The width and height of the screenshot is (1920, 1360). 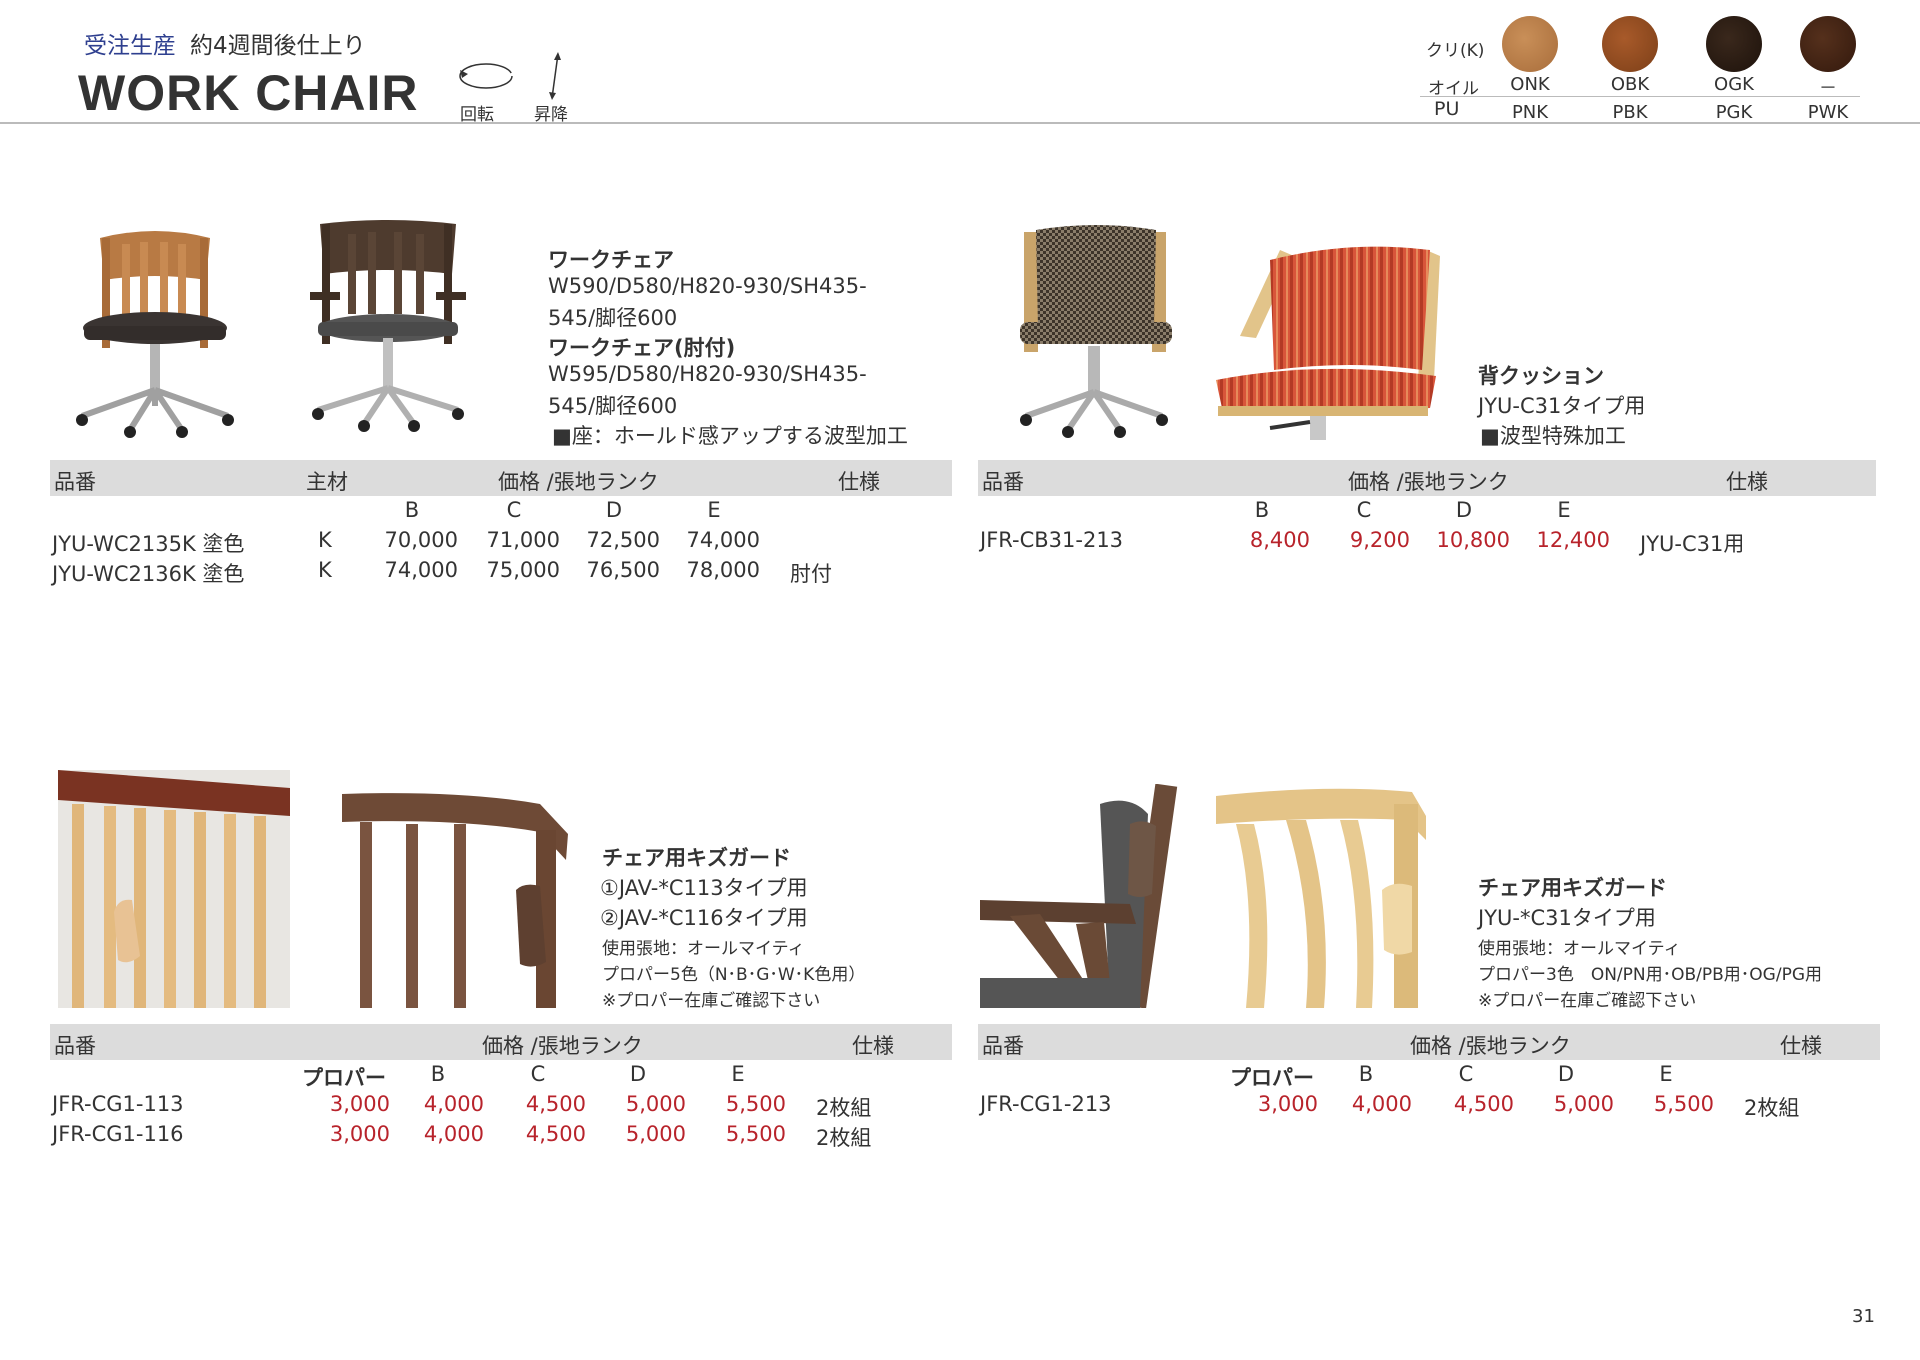 I want to click on finish-pu-code: PGK, so click(x=1734, y=112).